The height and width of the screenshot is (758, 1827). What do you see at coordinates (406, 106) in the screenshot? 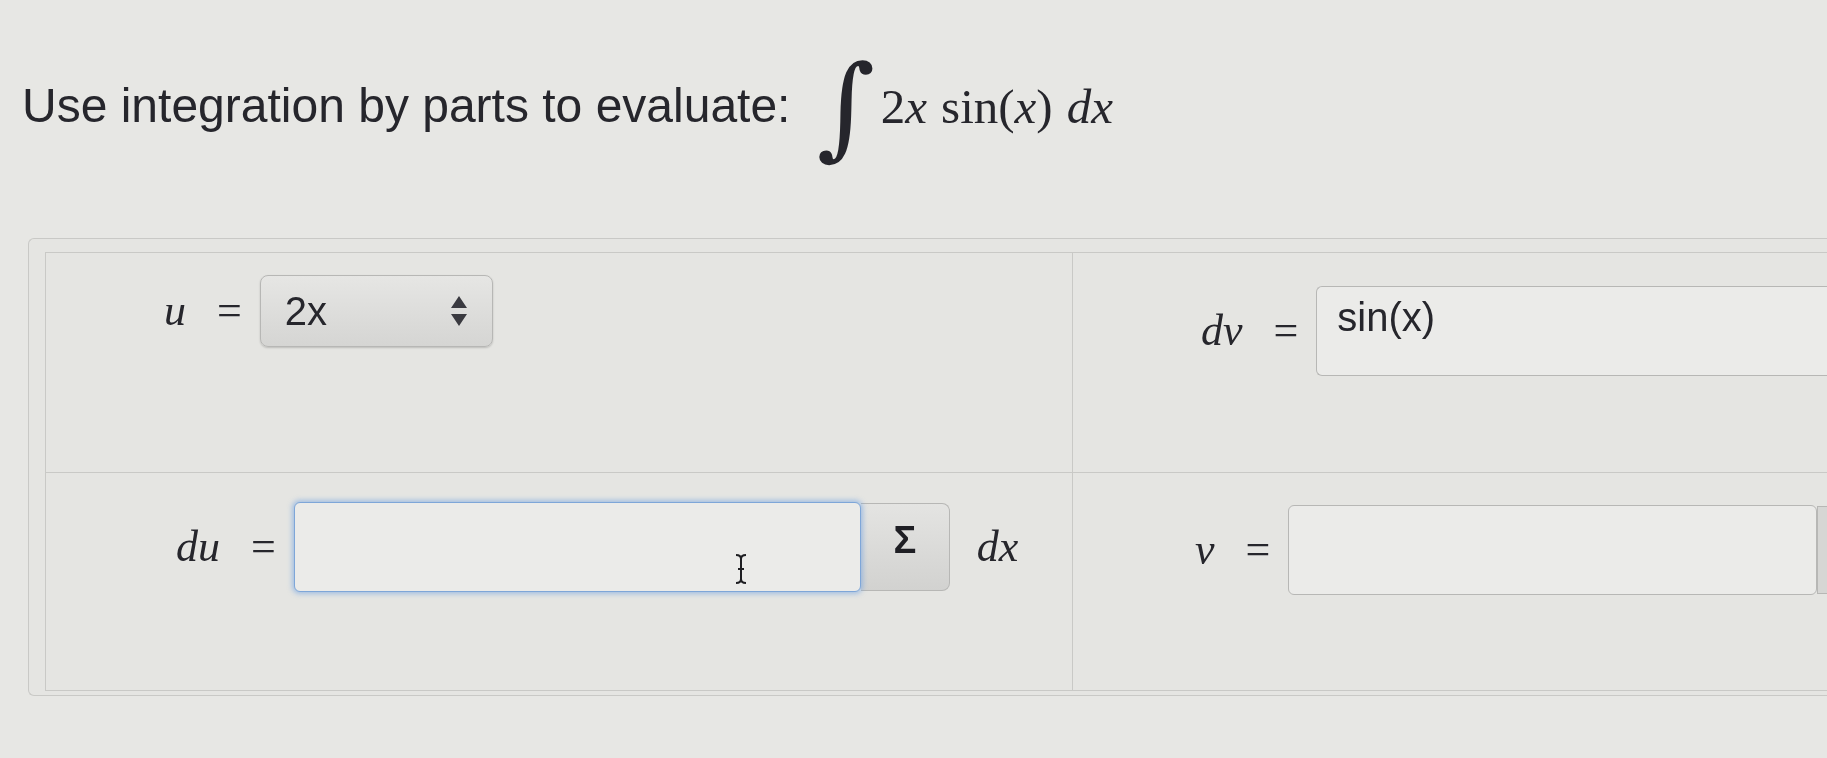
I see `question-text: Use integration by parts to evaluate:` at bounding box center [406, 106].